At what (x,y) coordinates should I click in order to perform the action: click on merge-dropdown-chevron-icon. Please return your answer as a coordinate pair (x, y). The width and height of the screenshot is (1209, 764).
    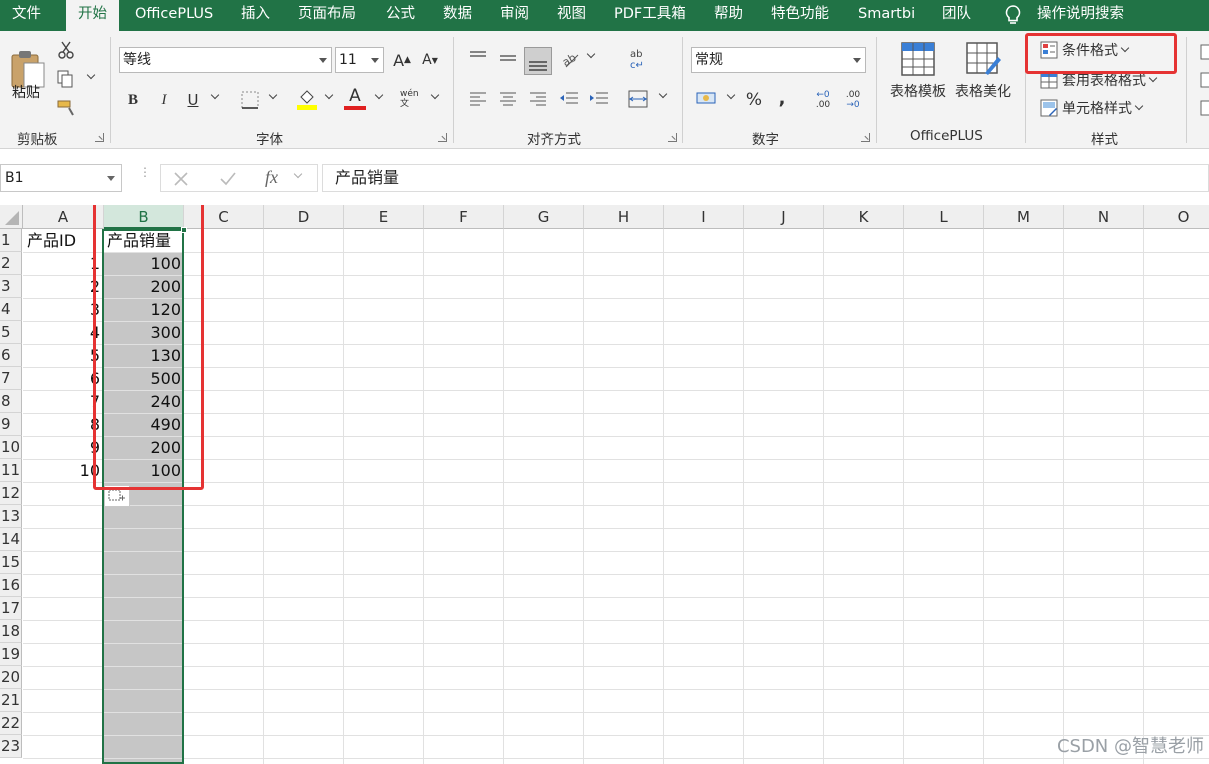
    Looking at the image, I should click on (663, 94).